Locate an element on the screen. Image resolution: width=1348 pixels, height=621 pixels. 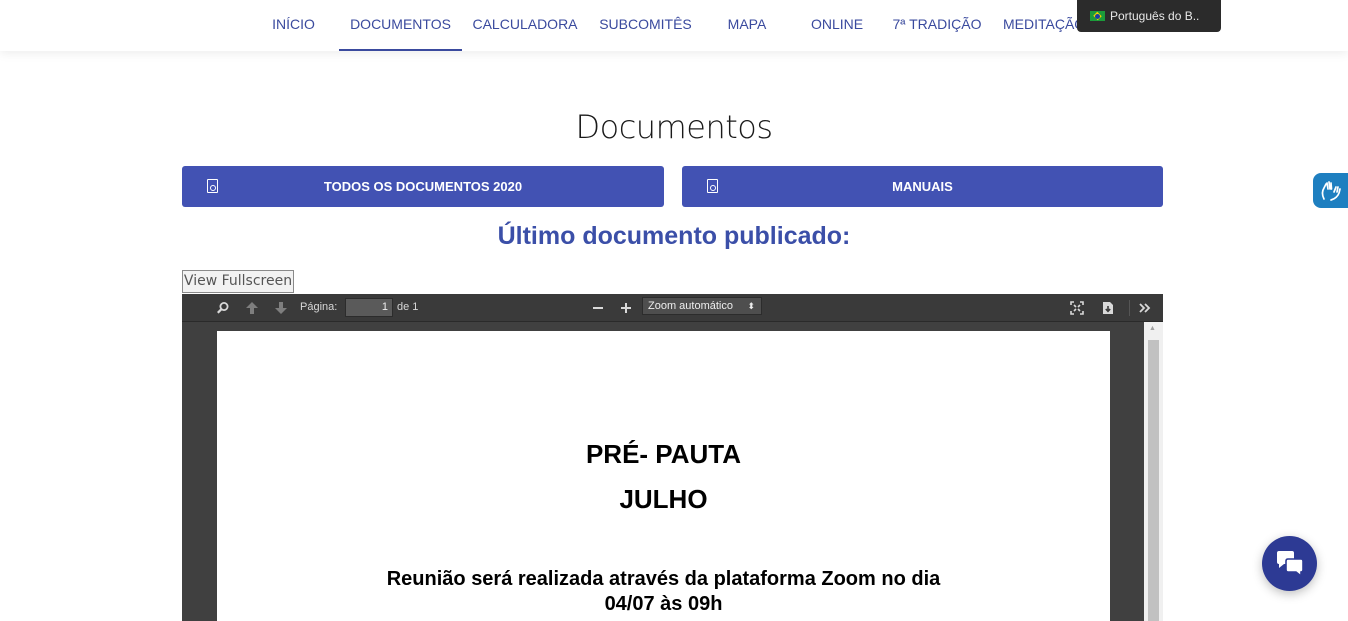
all-documents-2020-label: TODOS OS DOCUMENTOS 2020 is located at coordinates (423, 186).